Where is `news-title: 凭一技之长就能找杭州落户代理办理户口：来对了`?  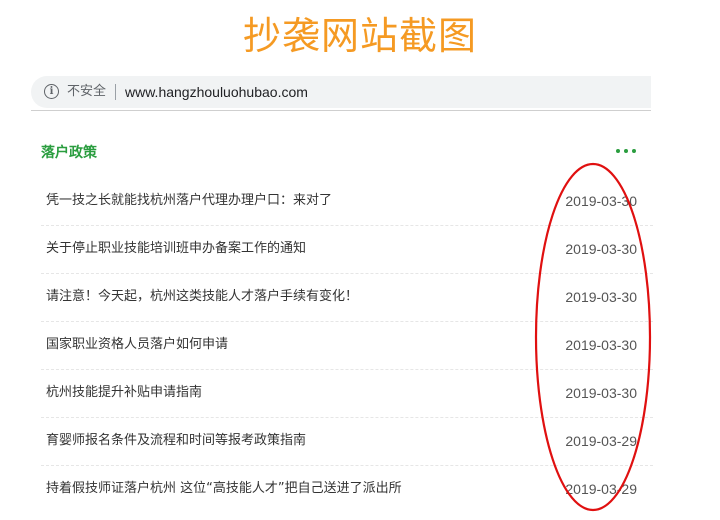
news-title: 凭一技之长就能找杭州落户代理办理户口：来对了 is located at coordinates (189, 201).